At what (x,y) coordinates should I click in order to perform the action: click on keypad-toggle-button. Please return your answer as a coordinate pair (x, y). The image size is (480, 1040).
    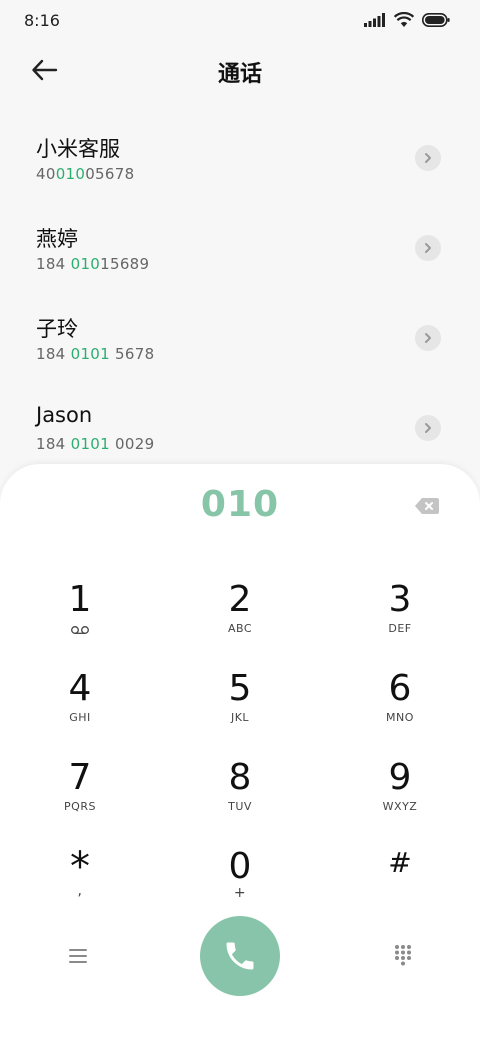
    Looking at the image, I should click on (403, 955).